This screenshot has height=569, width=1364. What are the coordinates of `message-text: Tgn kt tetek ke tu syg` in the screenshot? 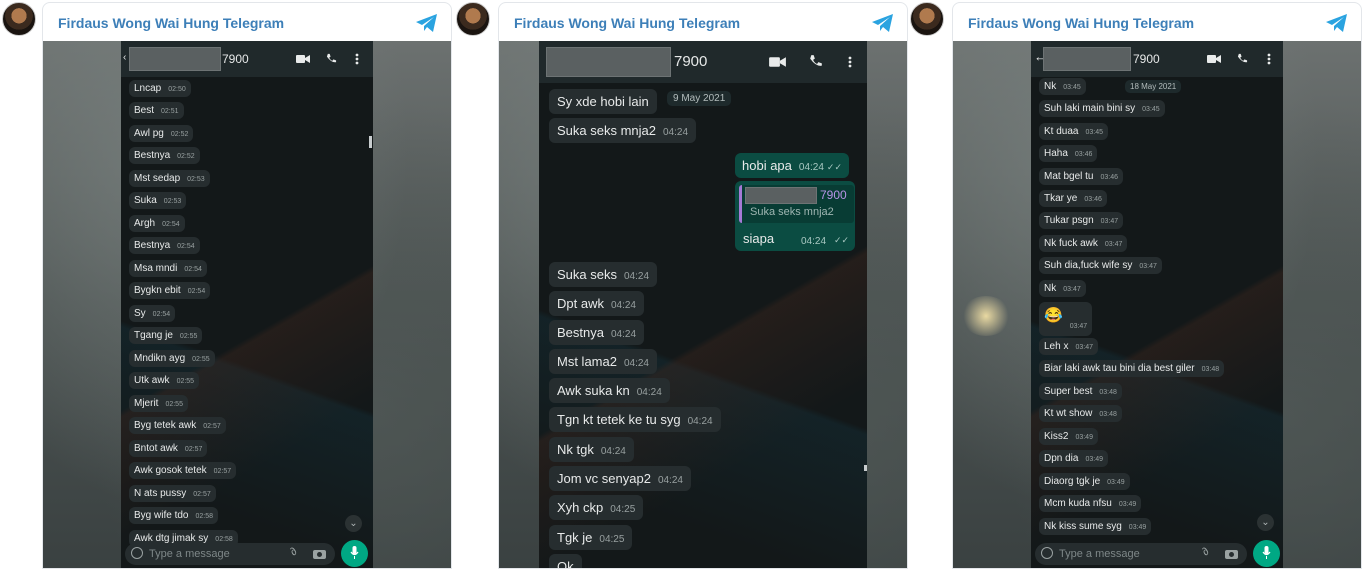 It's located at (619, 419).